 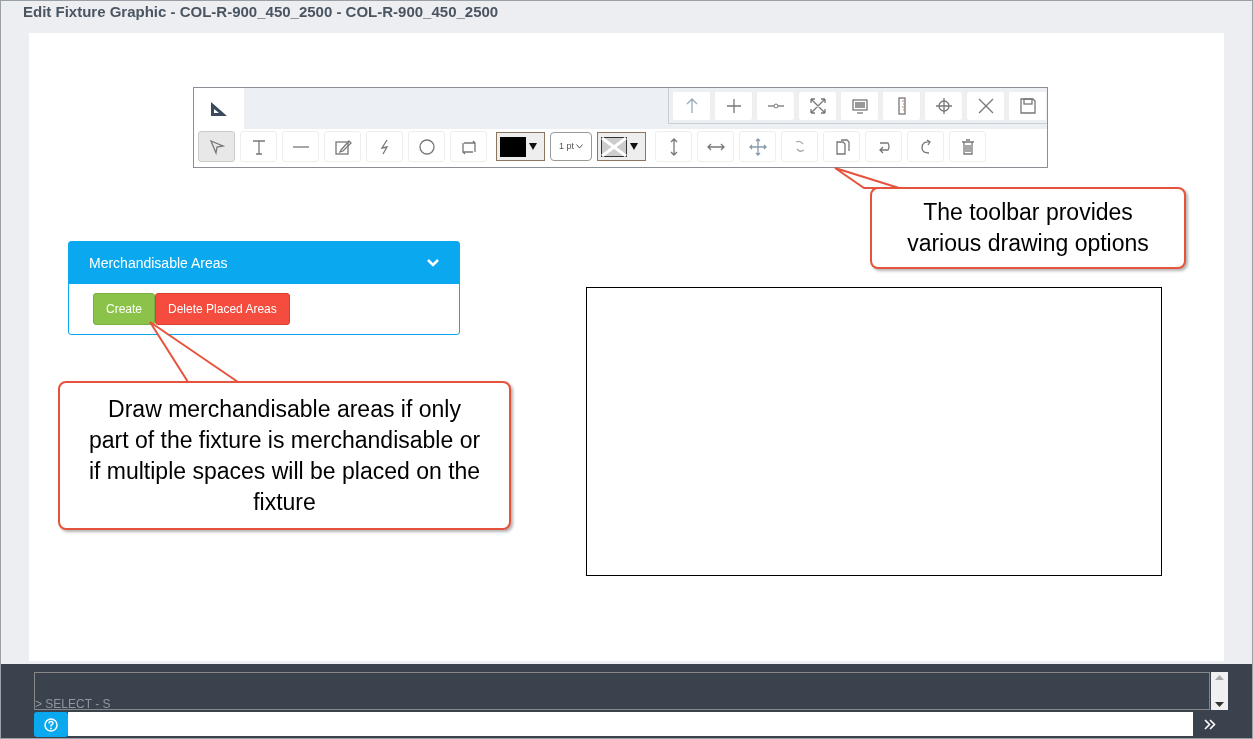 What do you see at coordinates (1219, 677) in the screenshot?
I see `scroll-up-icon` at bounding box center [1219, 677].